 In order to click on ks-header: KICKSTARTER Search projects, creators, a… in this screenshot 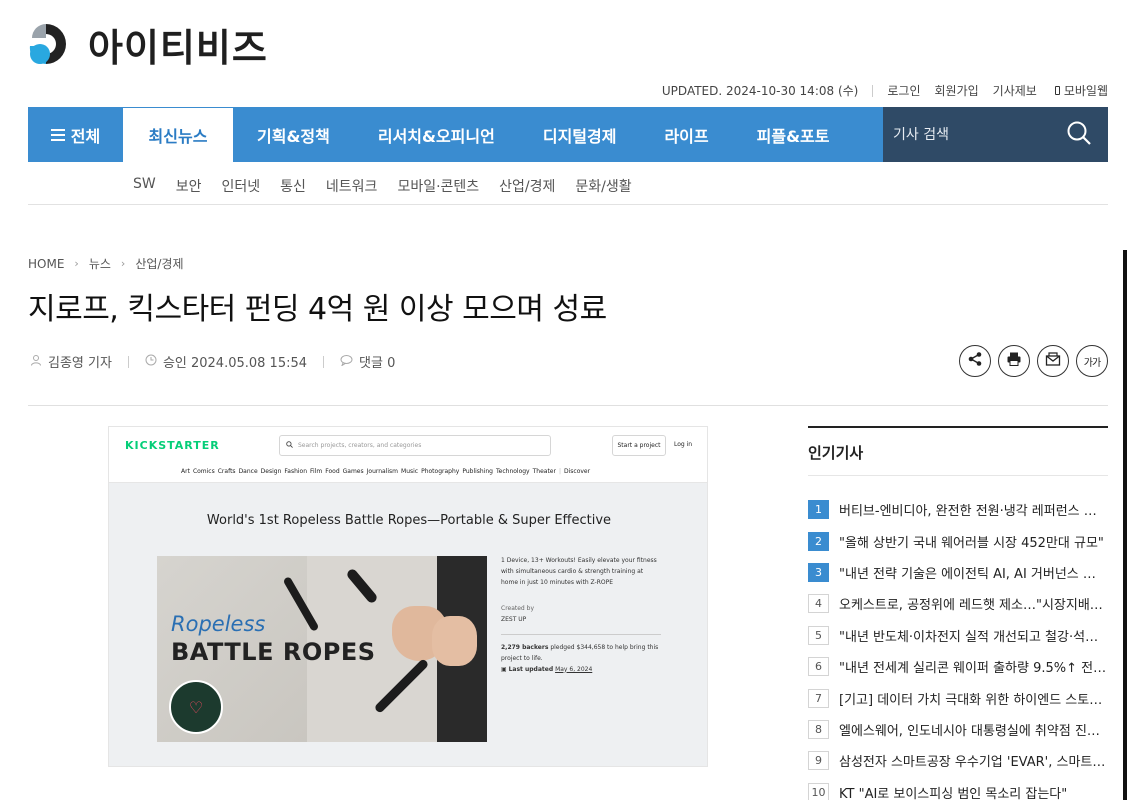, I will do `click(408, 455)`.